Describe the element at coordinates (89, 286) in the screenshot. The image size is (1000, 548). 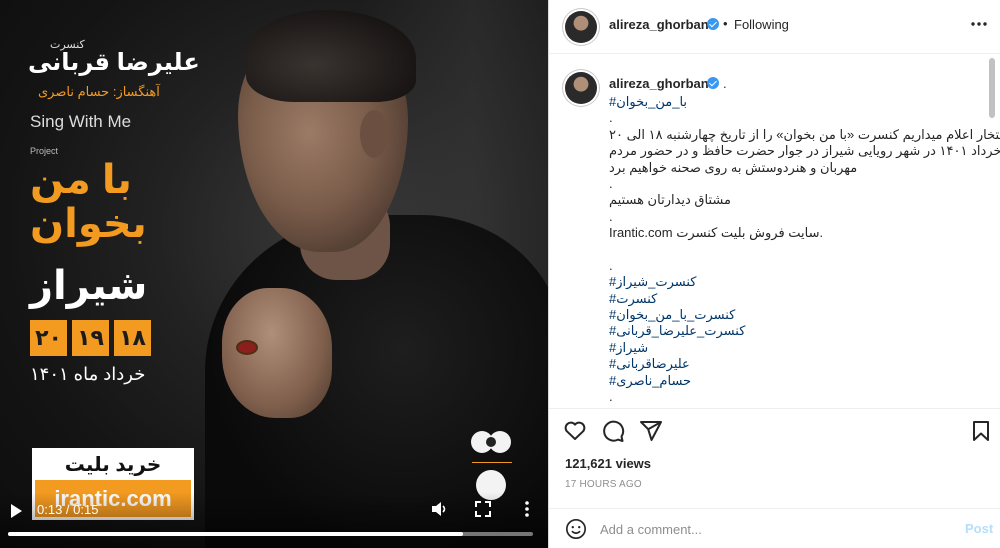
I see `poster-city: شیراز` at that location.